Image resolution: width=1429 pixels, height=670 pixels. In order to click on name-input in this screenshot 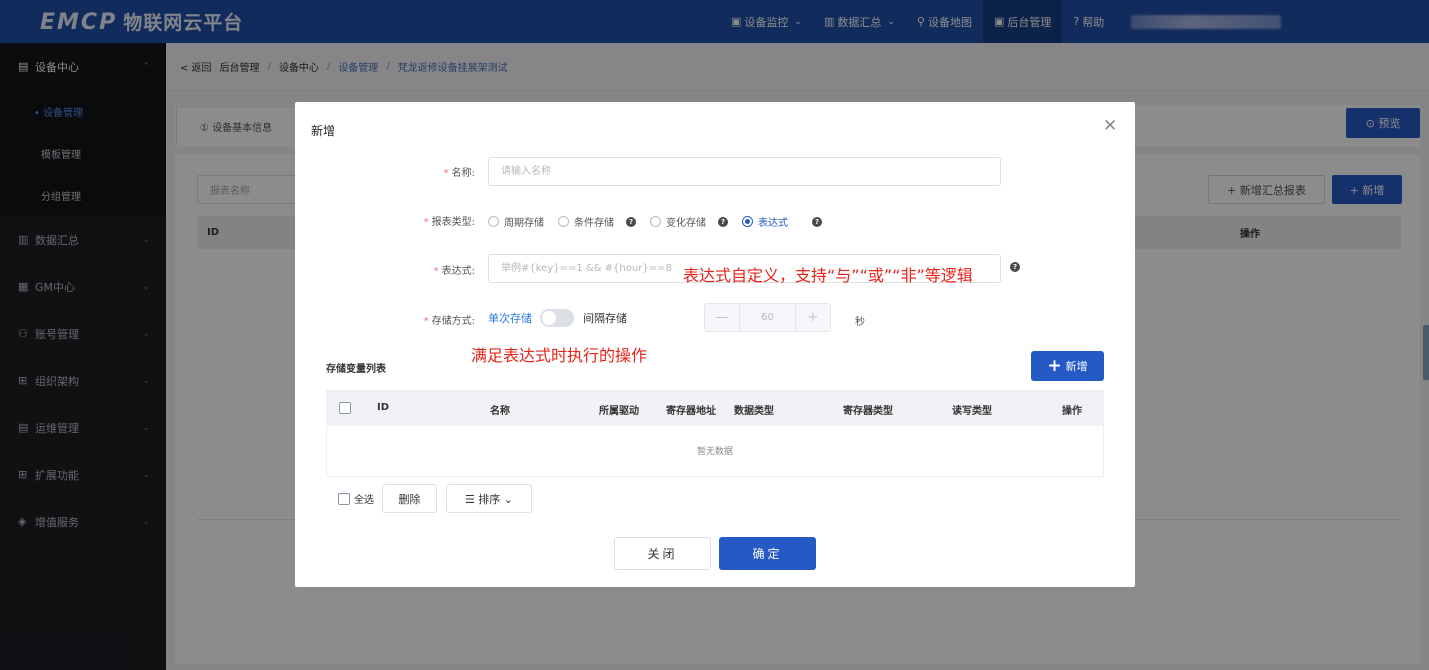, I will do `click(744, 171)`.